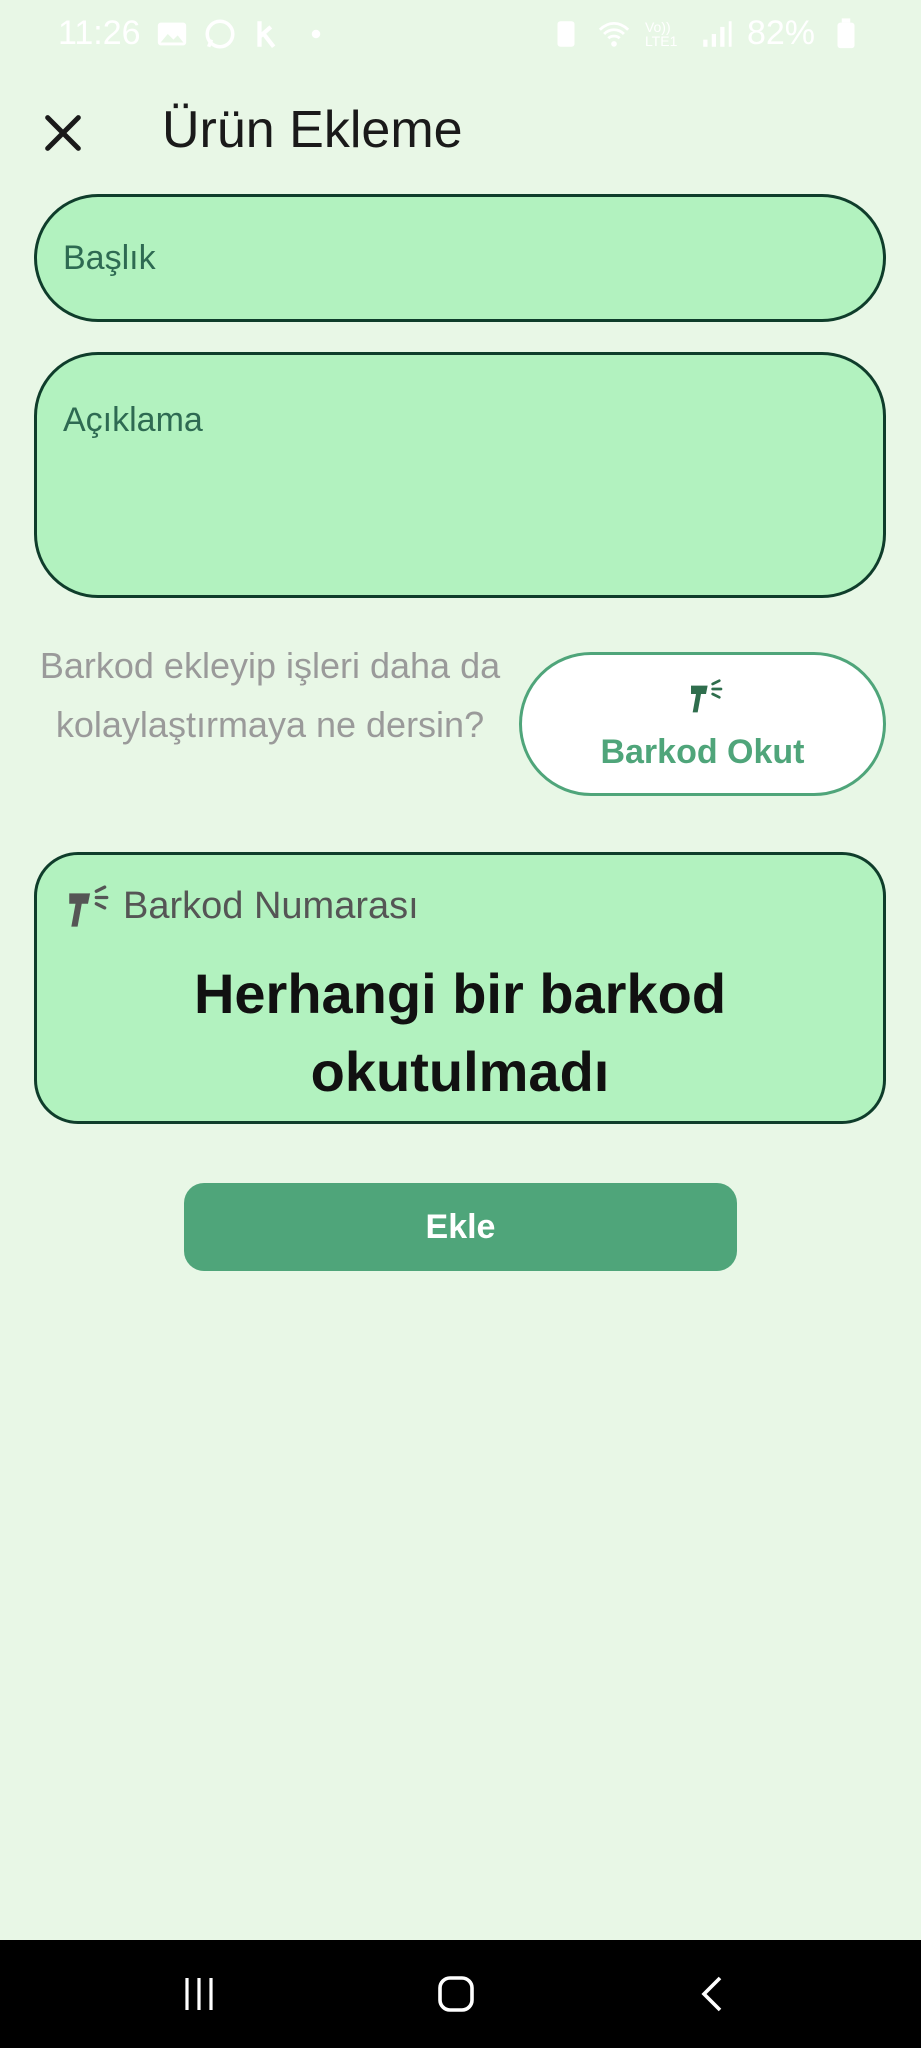 The image size is (921, 2048). Describe the element at coordinates (846, 34) in the screenshot. I see `battery-icon` at that location.